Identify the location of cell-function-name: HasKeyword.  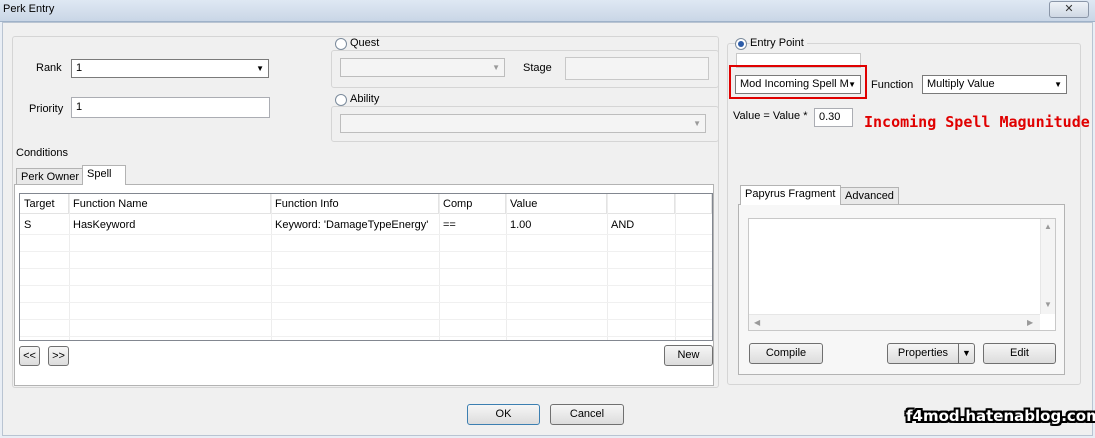
(104, 225).